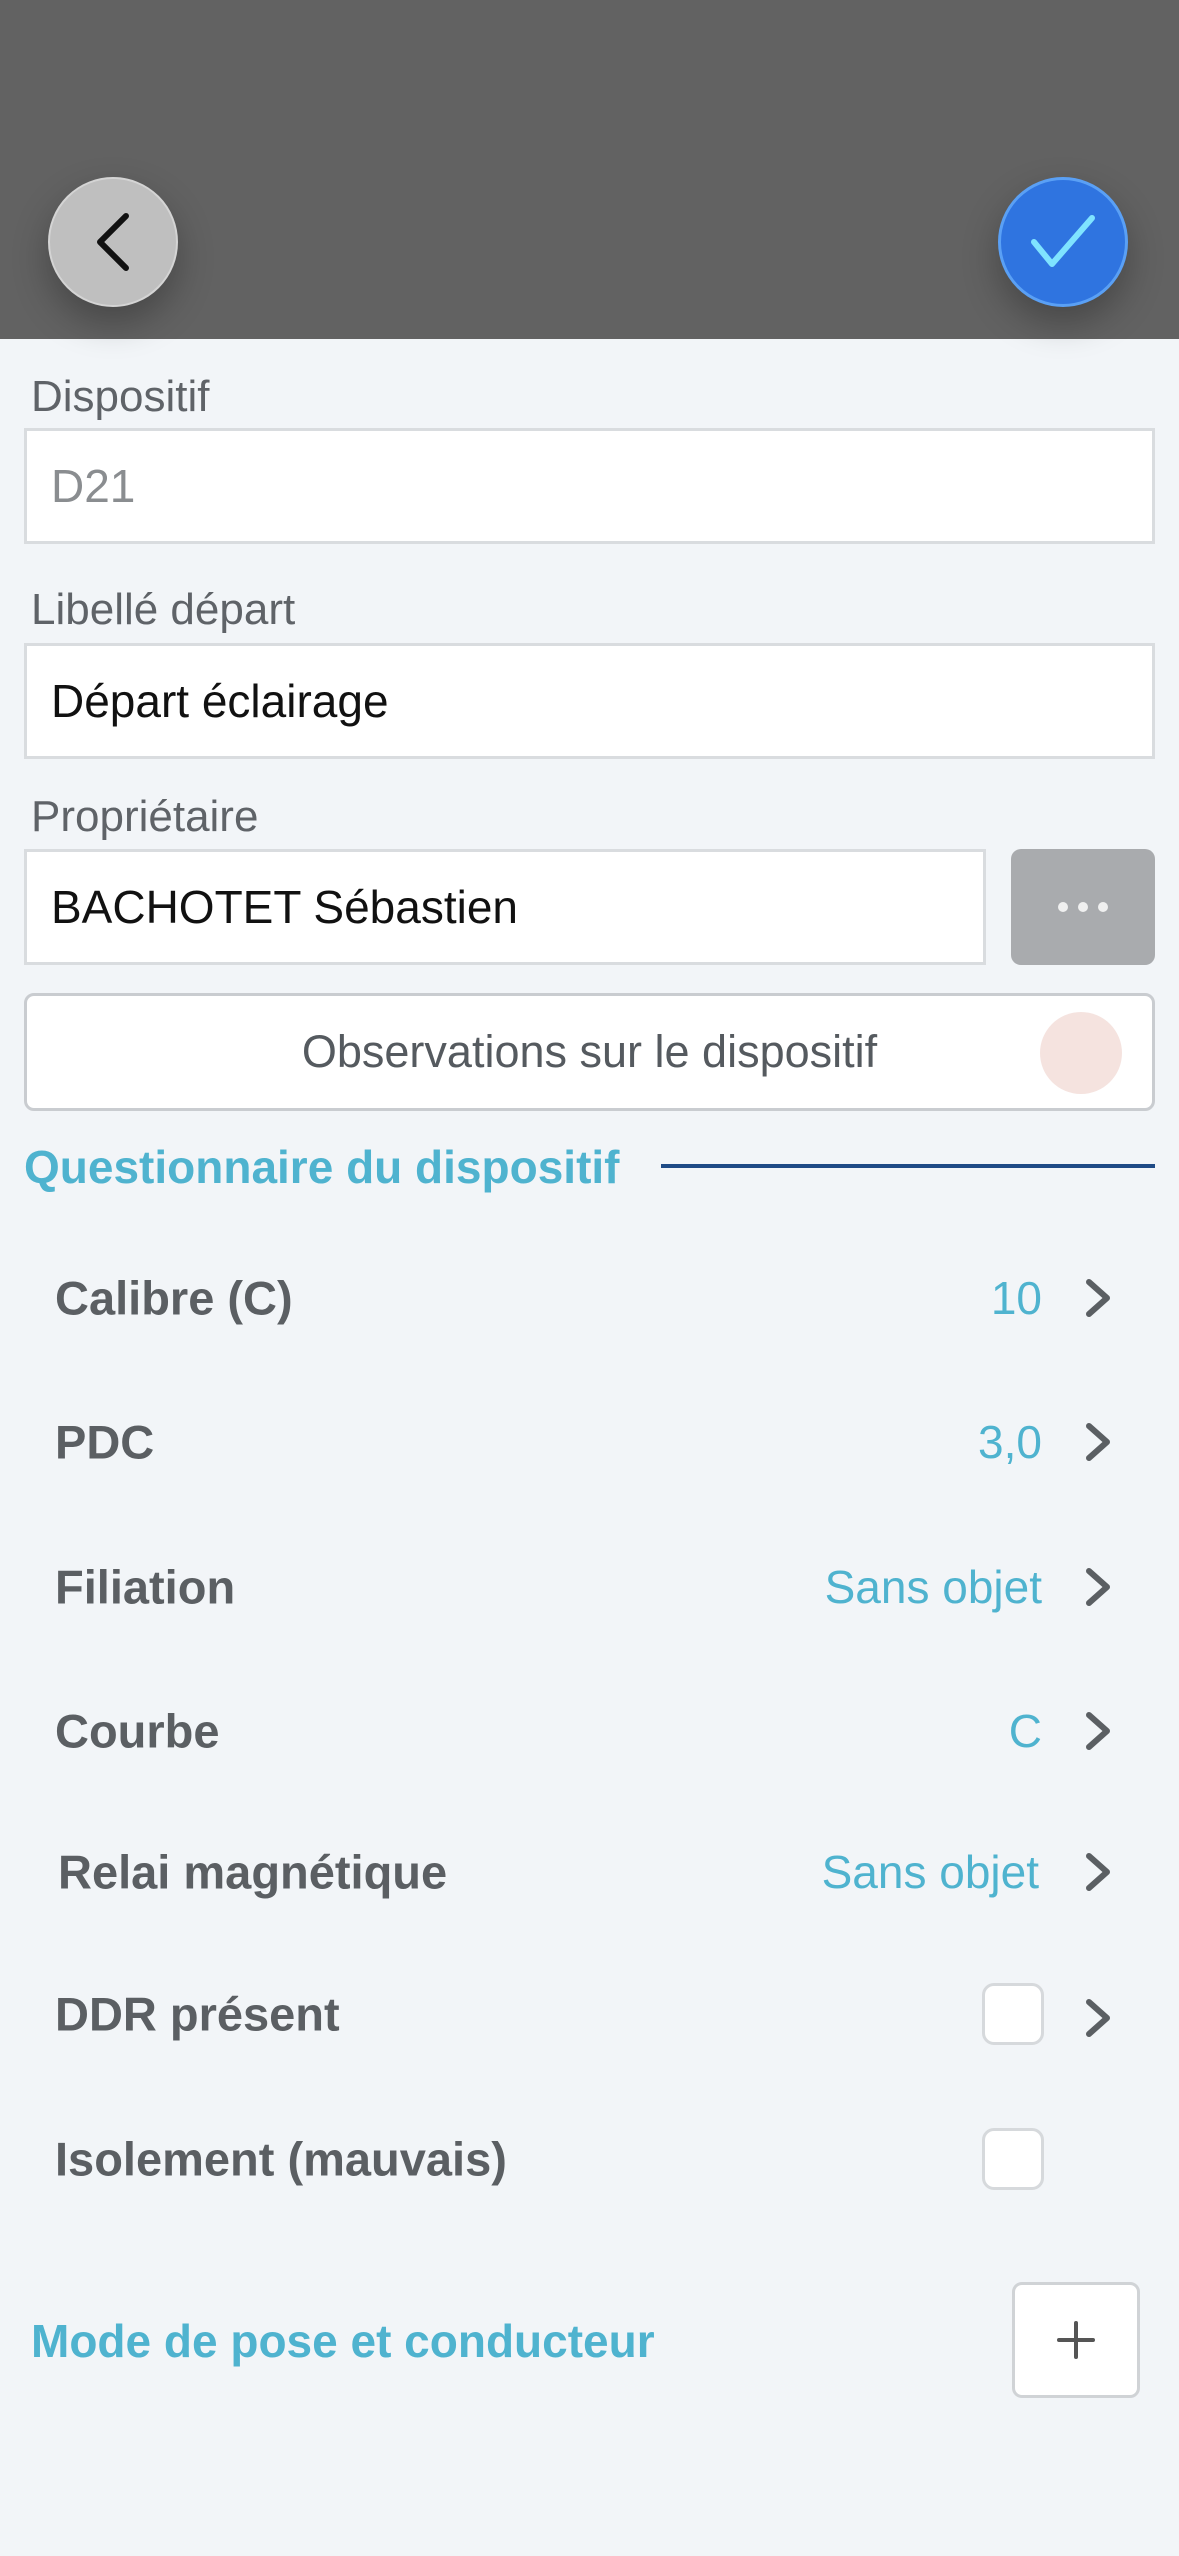 Image resolution: width=1179 pixels, height=2556 pixels. Describe the element at coordinates (137, 1731) in the screenshot. I see `row-label: Courbe` at that location.